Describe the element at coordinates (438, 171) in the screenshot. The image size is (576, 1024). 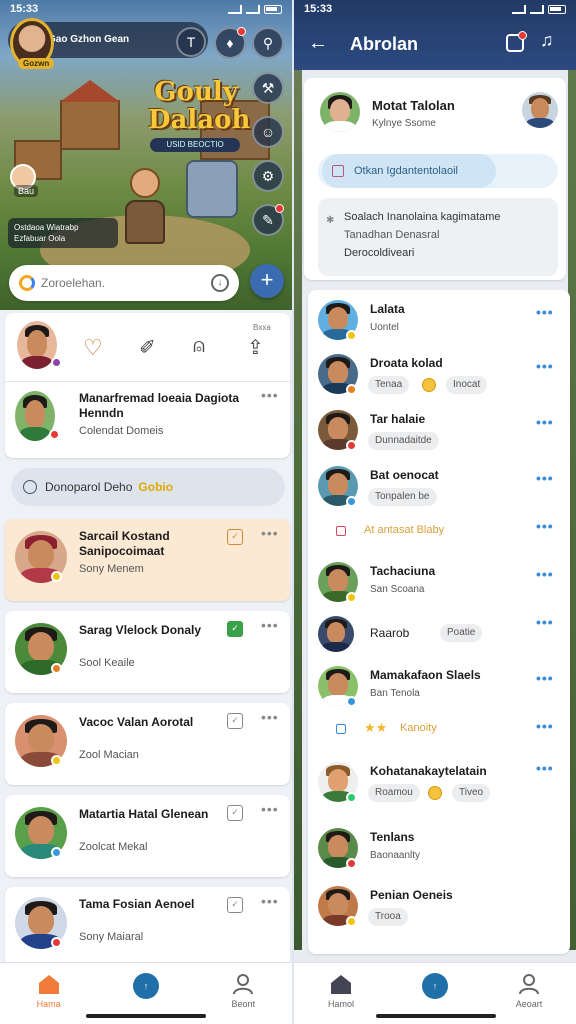
I see `message-bubble: Otkan Igdantentolaoil` at that location.